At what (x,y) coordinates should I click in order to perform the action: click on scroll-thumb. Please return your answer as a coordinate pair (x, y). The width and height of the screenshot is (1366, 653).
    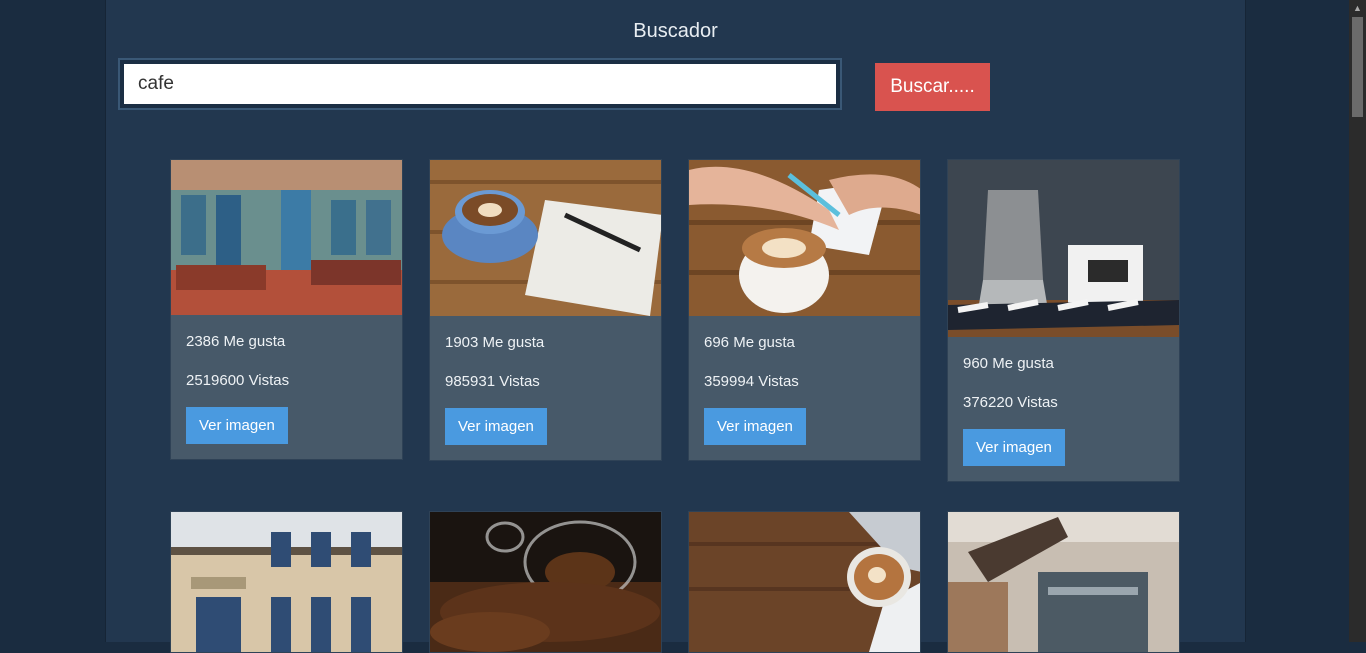
    Looking at the image, I should click on (1357, 67).